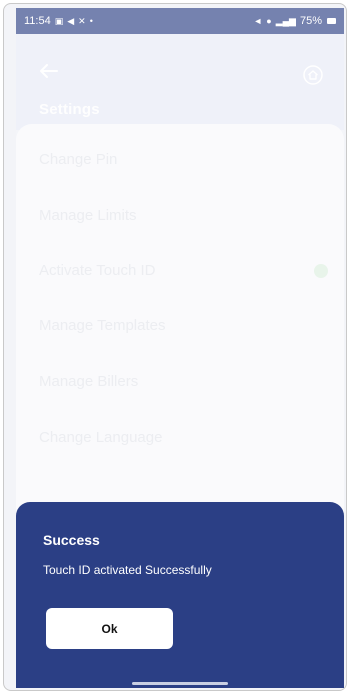 The width and height of the screenshot is (350, 693). What do you see at coordinates (109, 628) in the screenshot?
I see `ok-button: Ok` at bounding box center [109, 628].